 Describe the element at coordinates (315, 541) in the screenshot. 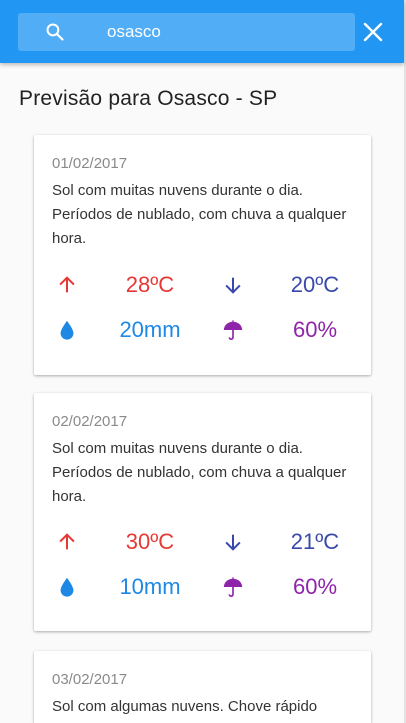

I see `min-temp-value: 21ºC` at that location.